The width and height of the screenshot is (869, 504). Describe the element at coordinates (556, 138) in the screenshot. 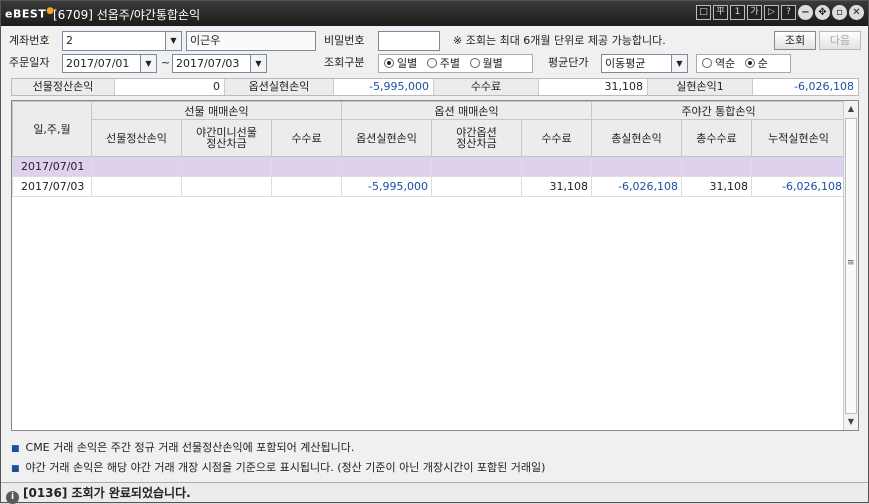

I see `header-options-fee: 수수료` at that location.